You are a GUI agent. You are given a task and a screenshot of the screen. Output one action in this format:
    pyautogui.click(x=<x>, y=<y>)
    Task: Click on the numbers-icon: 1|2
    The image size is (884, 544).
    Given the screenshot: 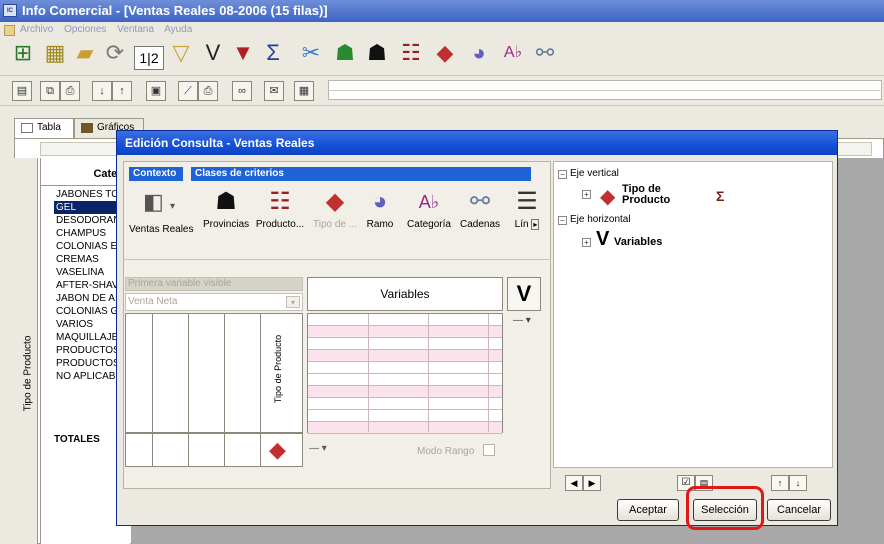 What is the action you would take?
    pyautogui.click(x=149, y=58)
    